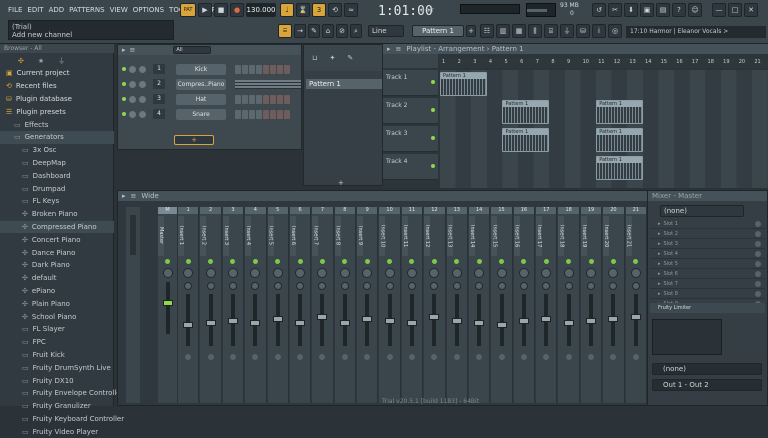  Describe the element at coordinates (194, 140) in the screenshot. I see `add-channel-button: +` at that location.